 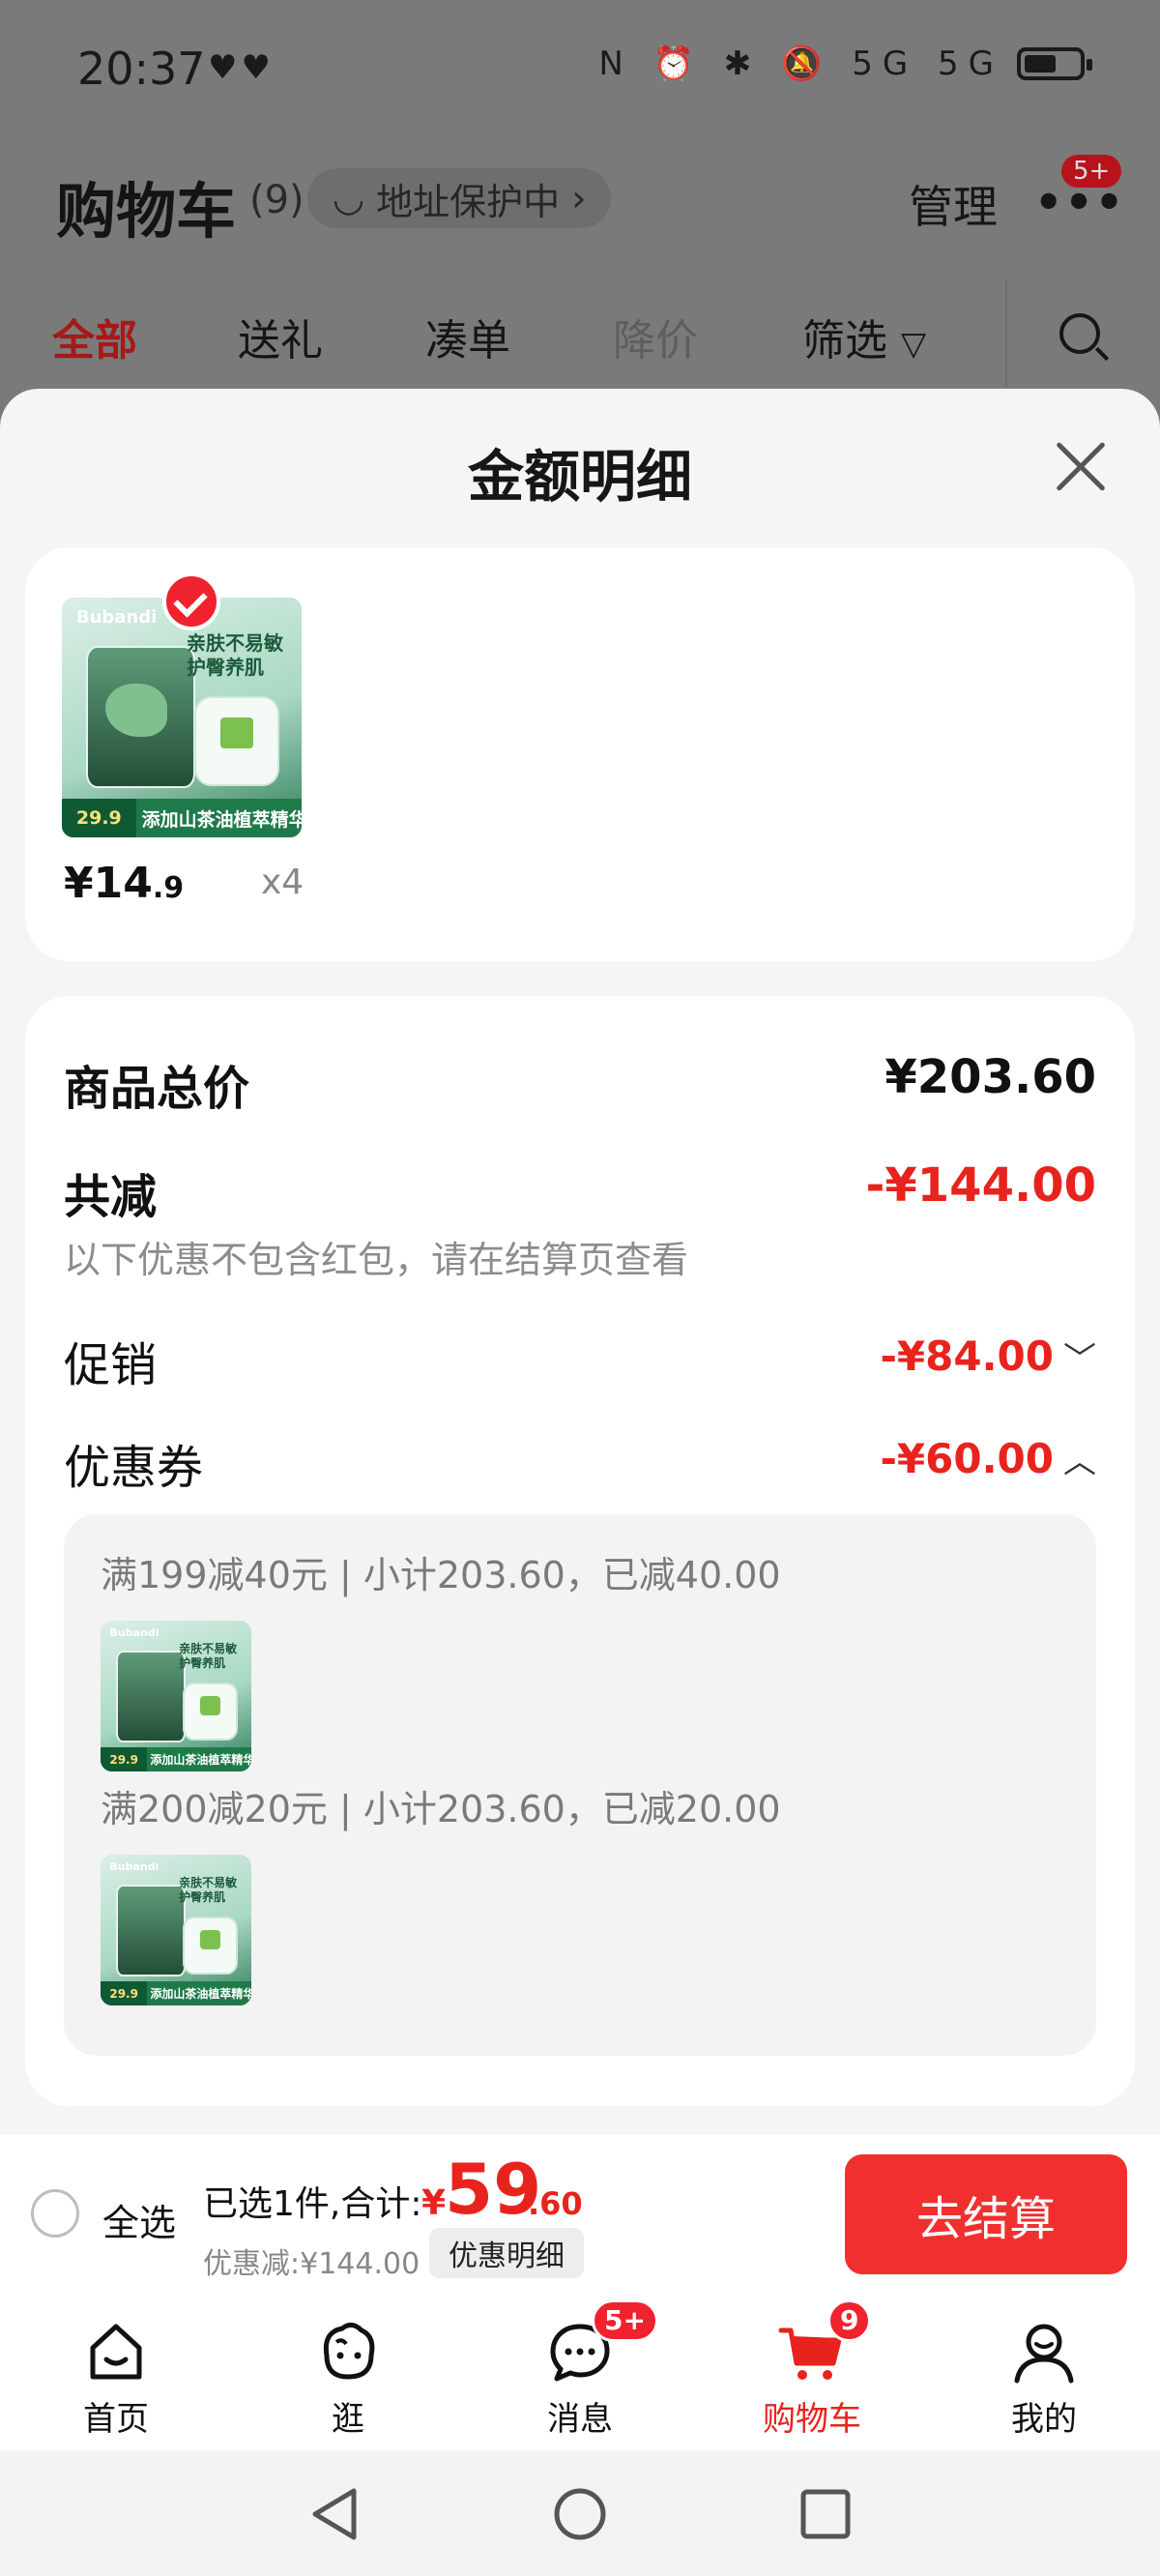 I want to click on tab-cart: 9 购物车, so click(x=812, y=2373).